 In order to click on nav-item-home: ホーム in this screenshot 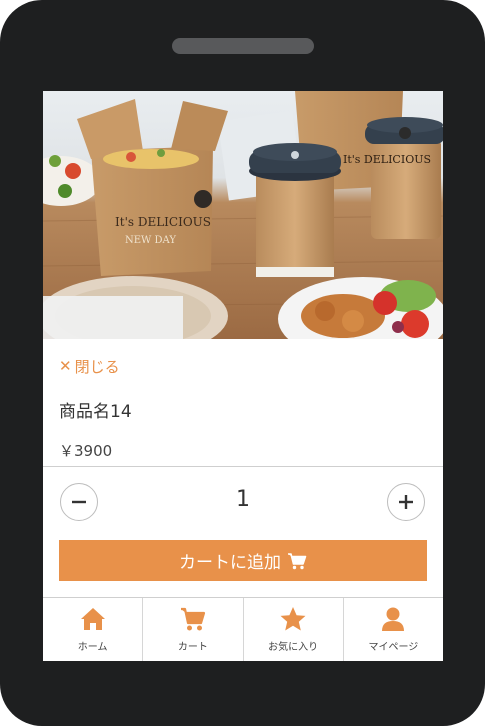, I will do `click(93, 629)`.